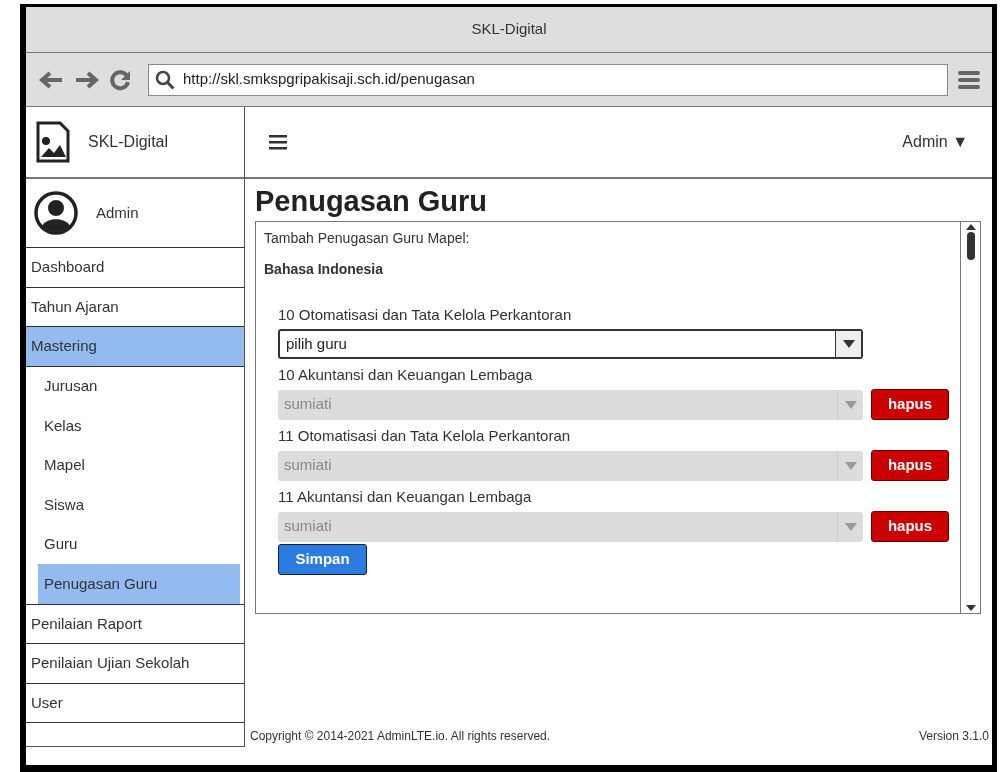  Describe the element at coordinates (121, 79) in the screenshot. I see `reload-icon` at that location.